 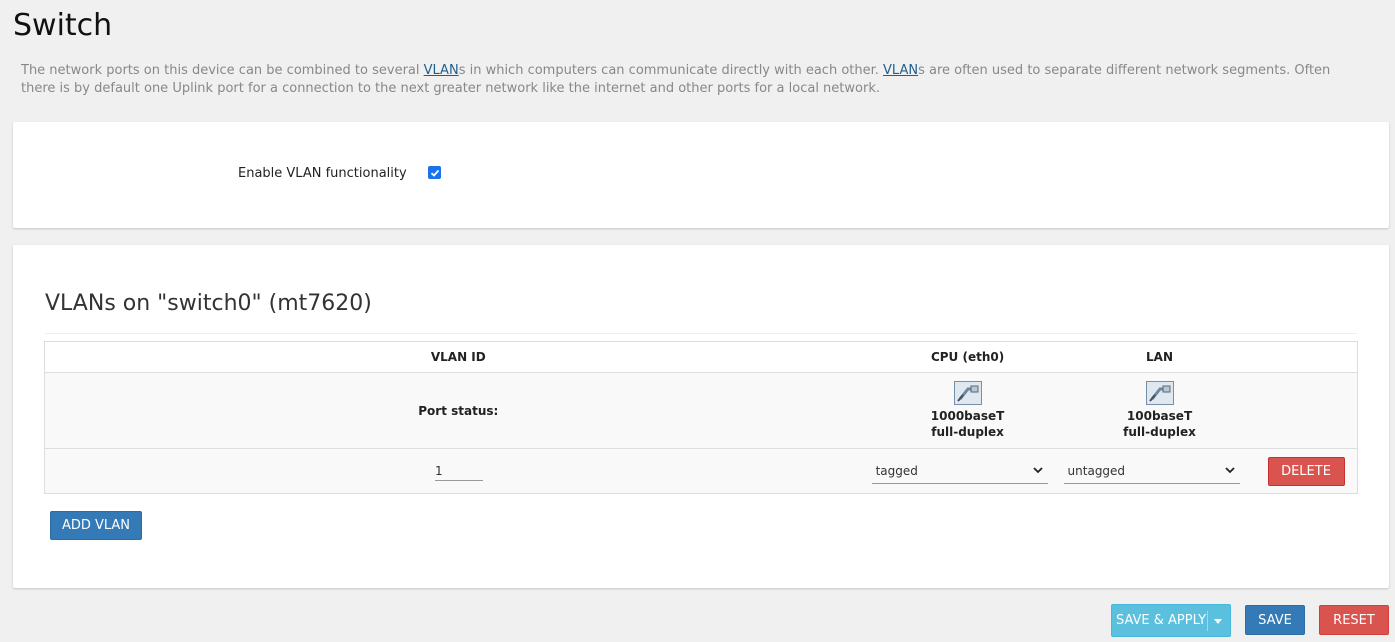 What do you see at coordinates (1207, 621) in the screenshot?
I see `split-divider` at bounding box center [1207, 621].